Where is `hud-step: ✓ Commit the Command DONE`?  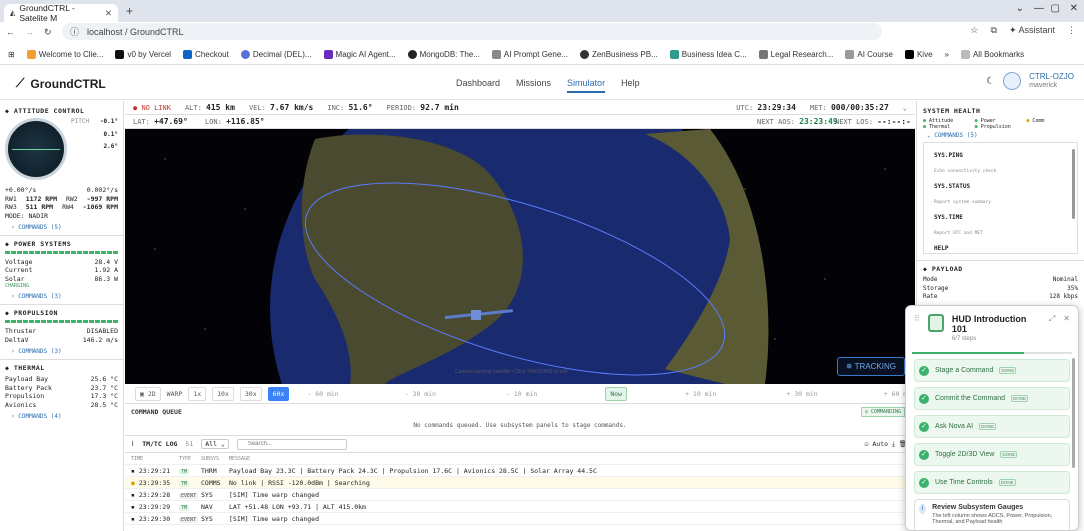
hud-step: ✓ Commit the Command DONE is located at coordinates (992, 398).